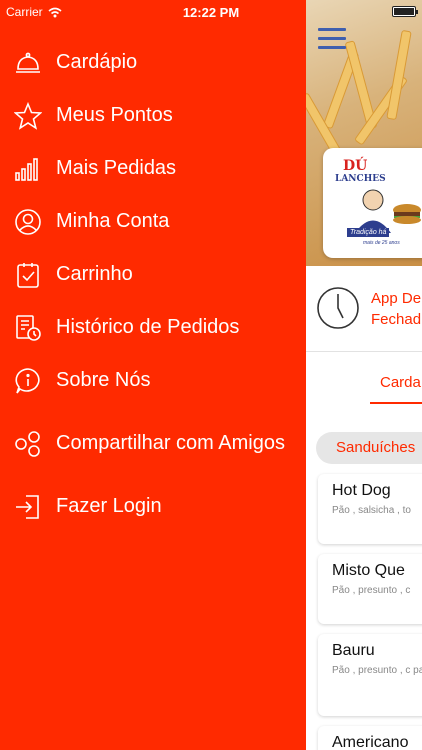 The height and width of the screenshot is (750, 422). Describe the element at coordinates (28, 444) in the screenshot. I see `share-icon` at that location.